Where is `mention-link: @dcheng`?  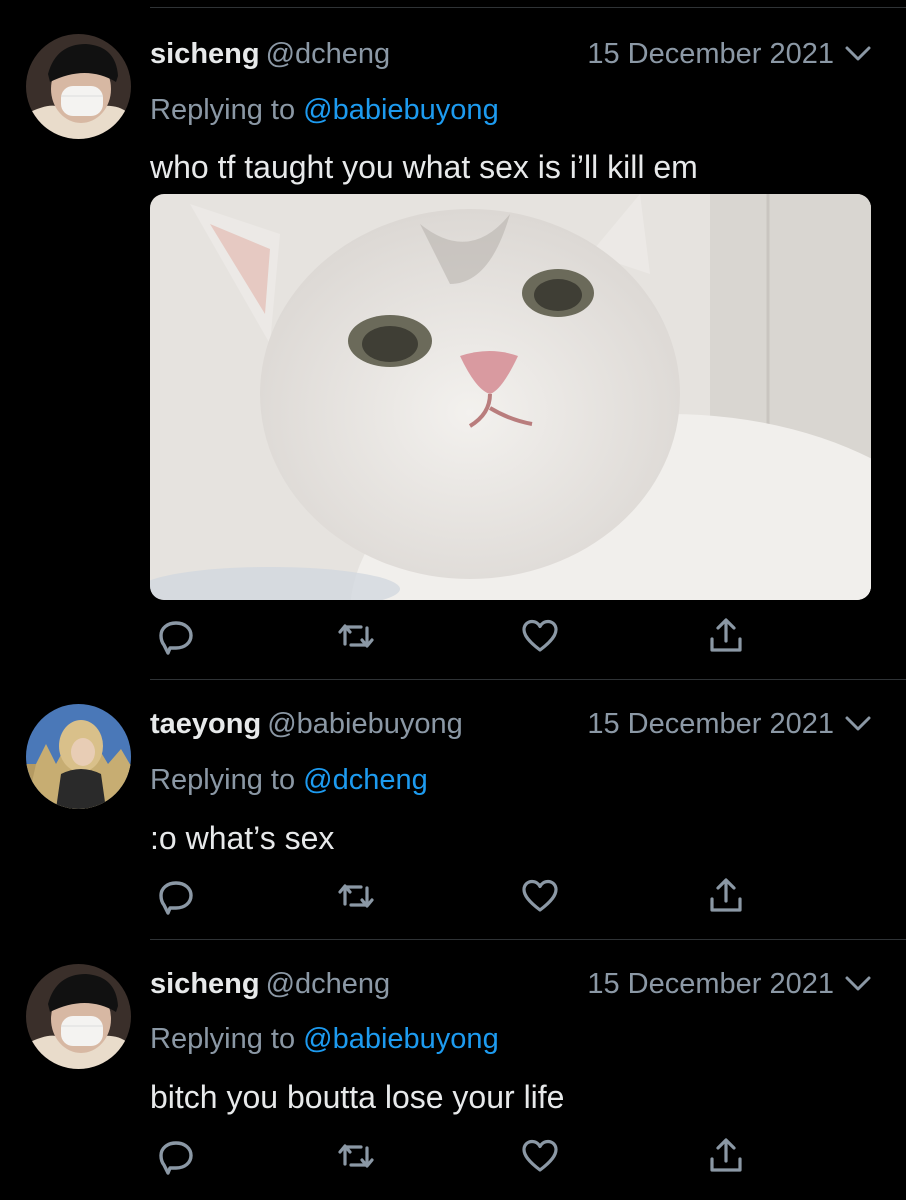 mention-link: @dcheng is located at coordinates (365, 780).